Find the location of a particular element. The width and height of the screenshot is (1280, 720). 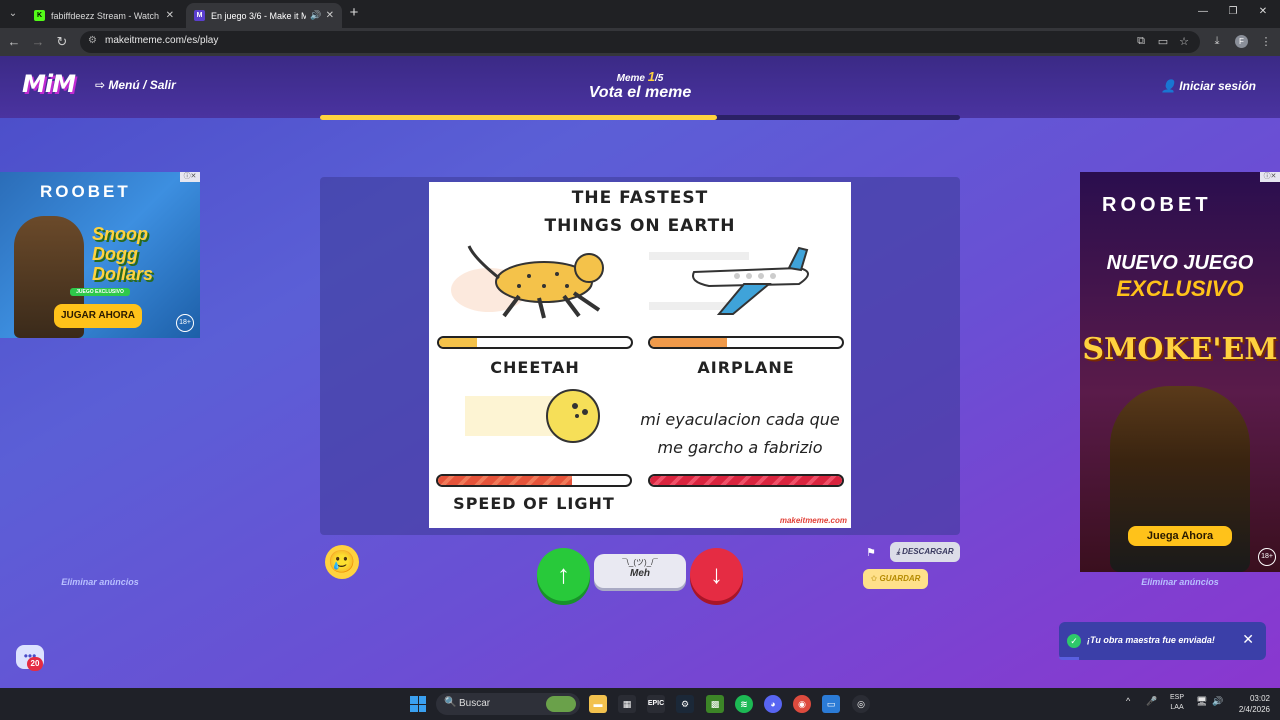

cheetah-label: CHEETAH is located at coordinates (535, 367).